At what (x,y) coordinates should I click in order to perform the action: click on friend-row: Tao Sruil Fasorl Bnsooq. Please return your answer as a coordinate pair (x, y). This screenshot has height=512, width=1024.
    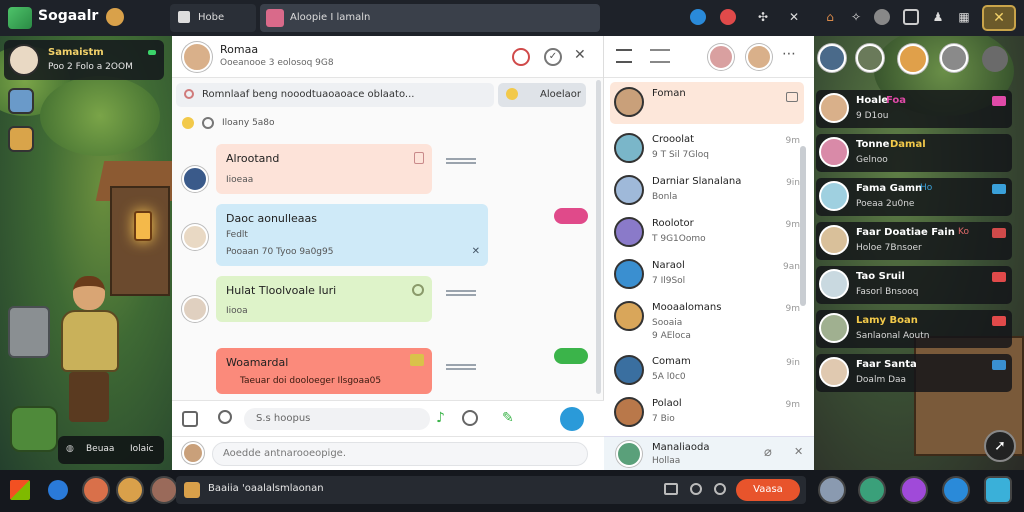
    Looking at the image, I should click on (914, 285).